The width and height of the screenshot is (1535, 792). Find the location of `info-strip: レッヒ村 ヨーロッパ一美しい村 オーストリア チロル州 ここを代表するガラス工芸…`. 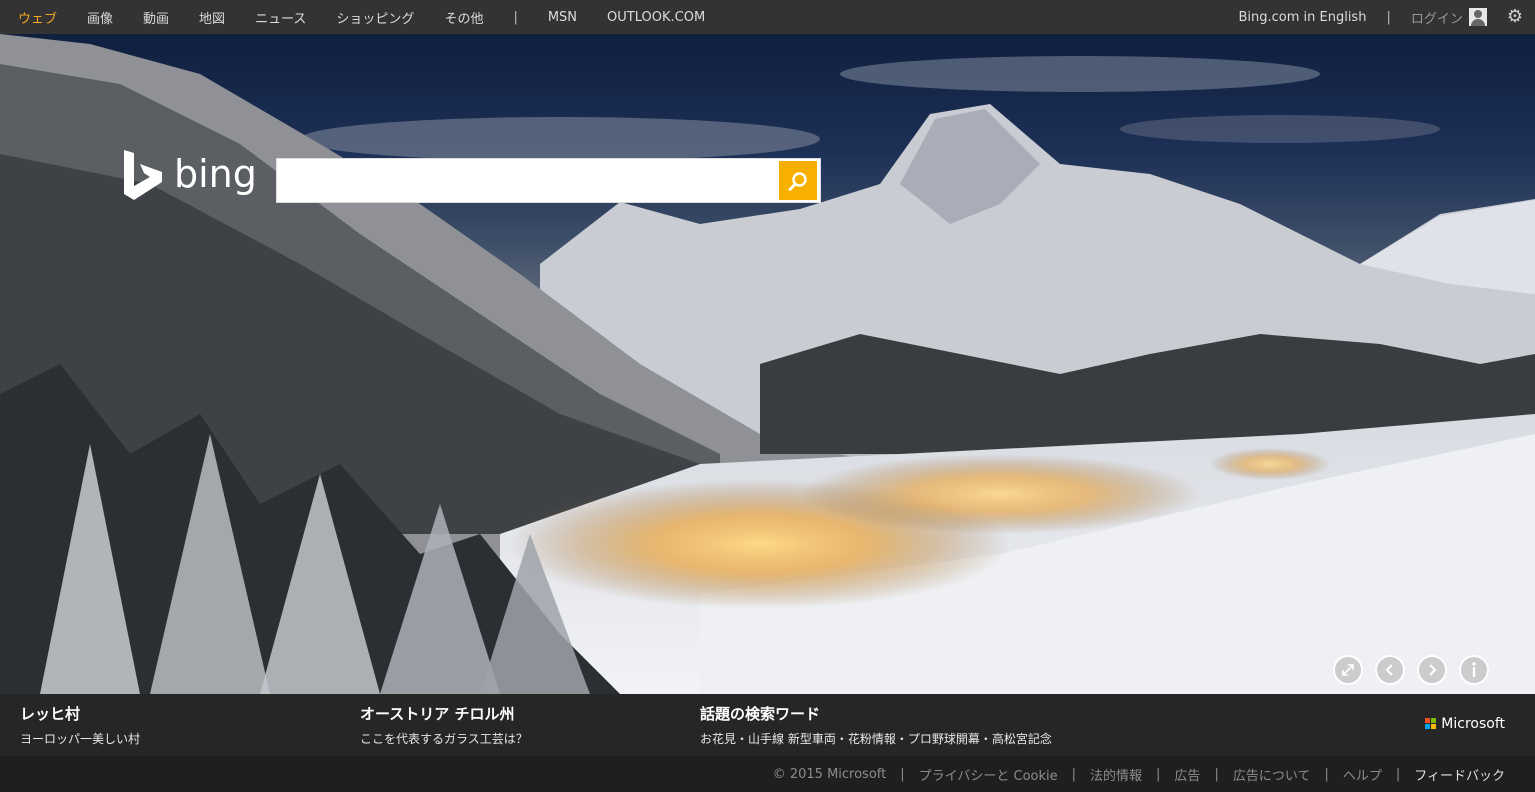

info-strip: レッヒ村 ヨーロッパ一美しい村 オーストリア チロル州 ここを代表するガラス工芸… is located at coordinates (767, 725).